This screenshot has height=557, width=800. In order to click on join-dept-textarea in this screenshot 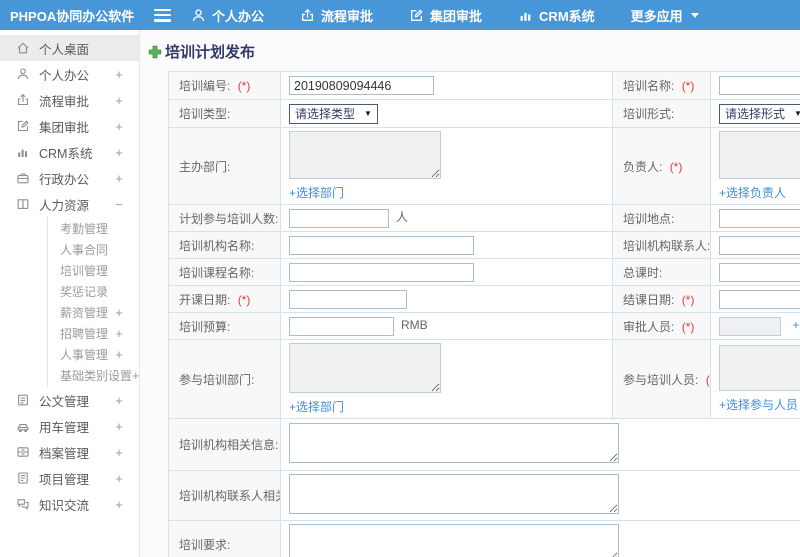, I will do `click(365, 368)`.